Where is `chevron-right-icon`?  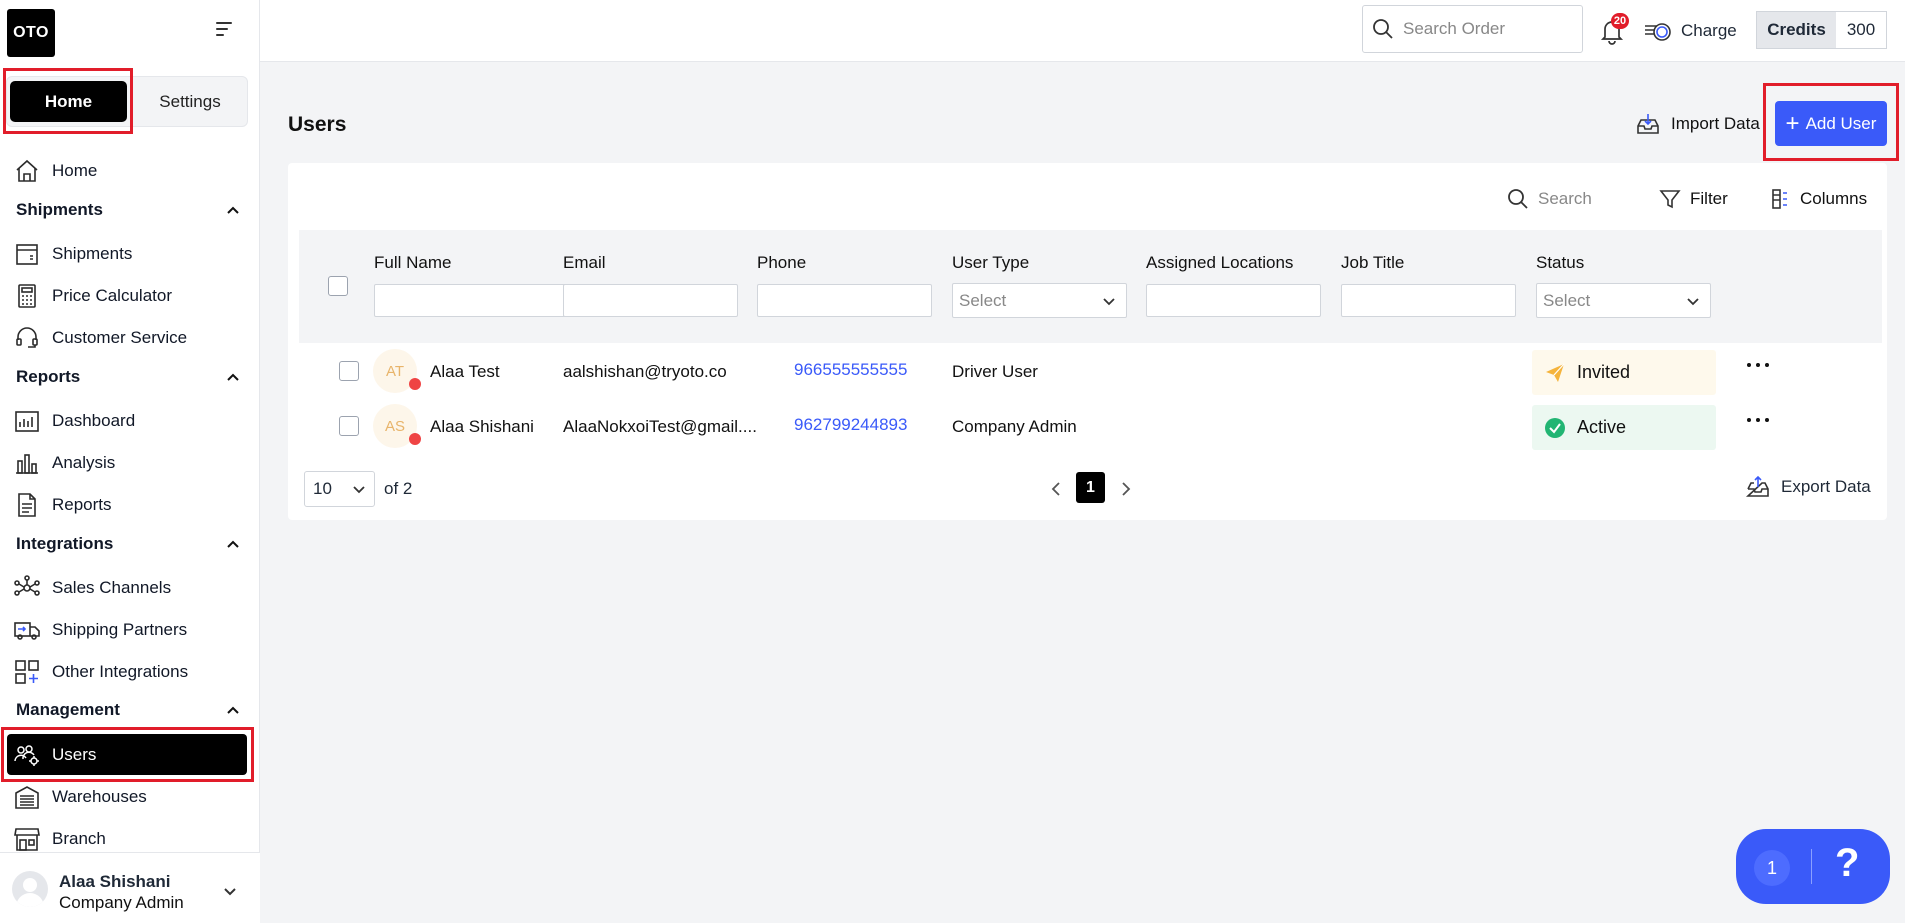
chevron-right-icon is located at coordinates (1126, 489).